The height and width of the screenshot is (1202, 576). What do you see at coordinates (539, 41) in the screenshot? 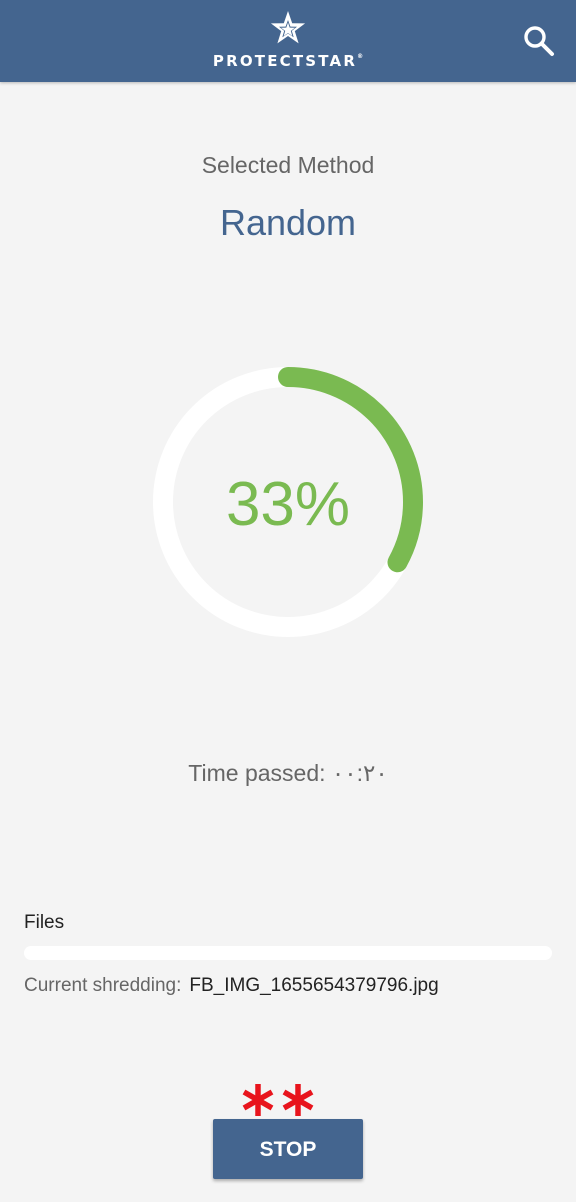
I see `search-icon` at bounding box center [539, 41].